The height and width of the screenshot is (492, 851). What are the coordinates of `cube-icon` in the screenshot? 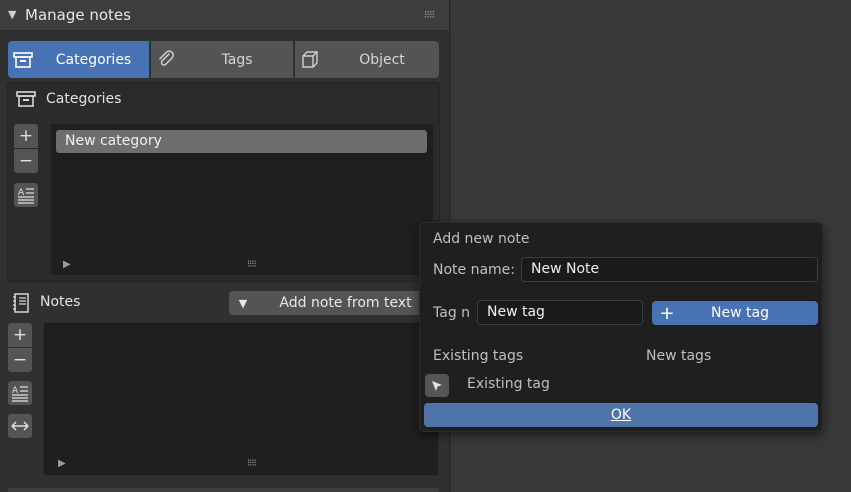 It's located at (310, 60).